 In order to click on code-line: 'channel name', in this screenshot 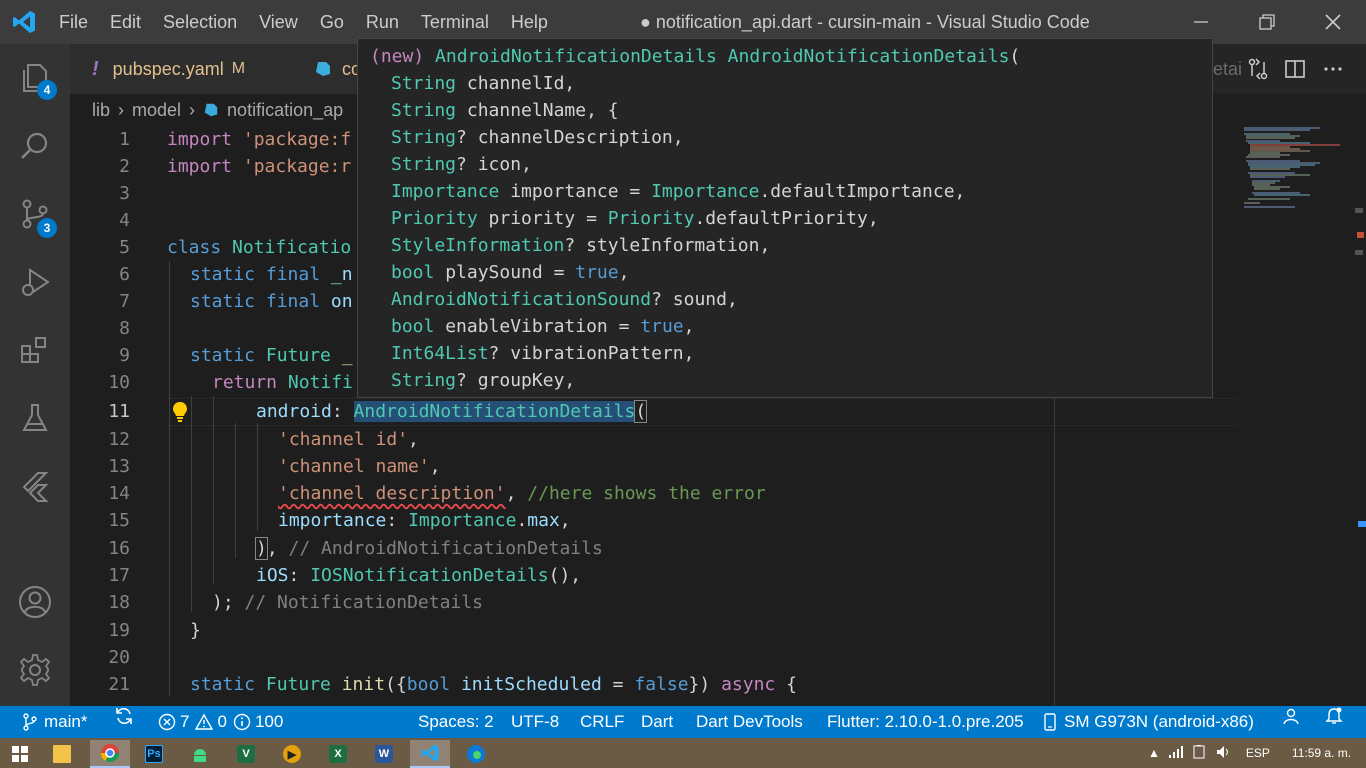, I will do `click(359, 466)`.